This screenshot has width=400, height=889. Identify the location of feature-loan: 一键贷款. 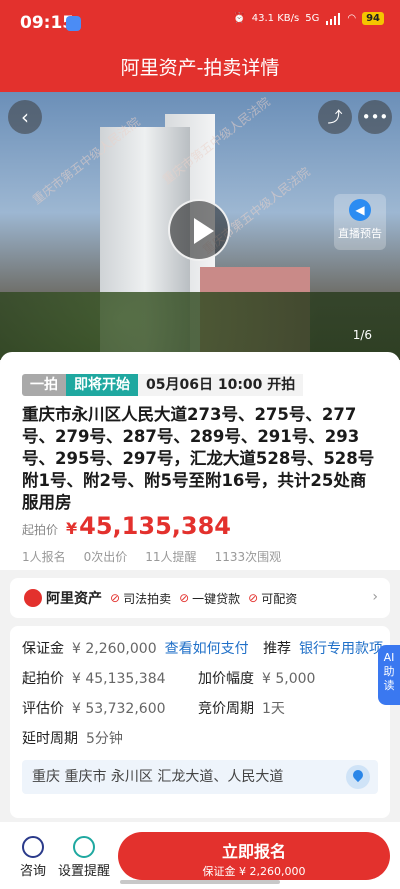
(216, 598).